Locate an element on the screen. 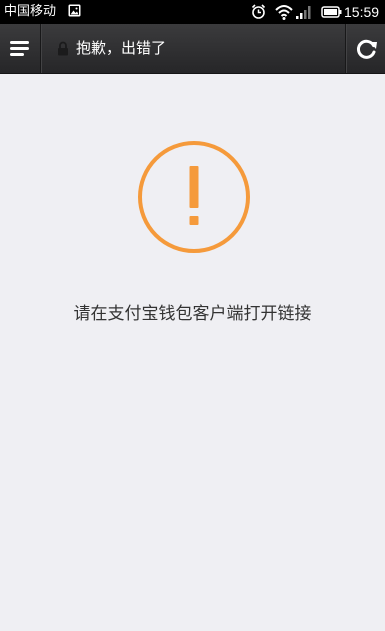 Image resolution: width=385 pixels, height=631 pixels. status-bar: 中国移动 15:59 is located at coordinates (192, 12).